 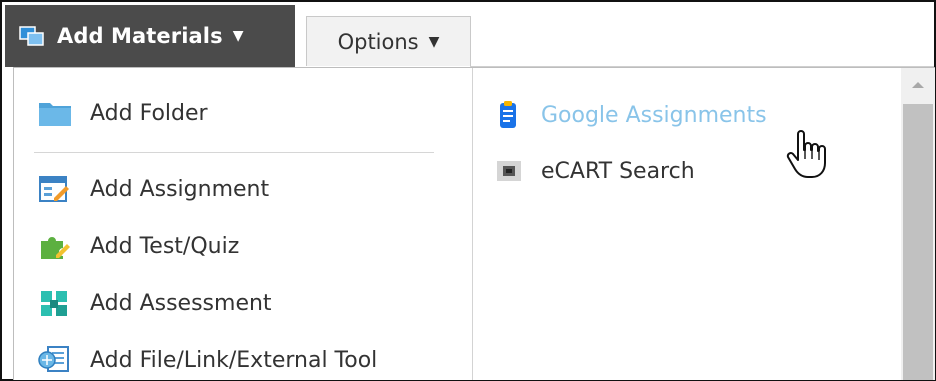 I want to click on options-label: Options, so click(x=378, y=41).